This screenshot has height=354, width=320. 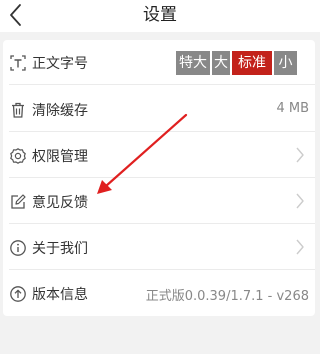 What do you see at coordinates (60, 203) in the screenshot?
I see `feedback-label: 意见反馈` at bounding box center [60, 203].